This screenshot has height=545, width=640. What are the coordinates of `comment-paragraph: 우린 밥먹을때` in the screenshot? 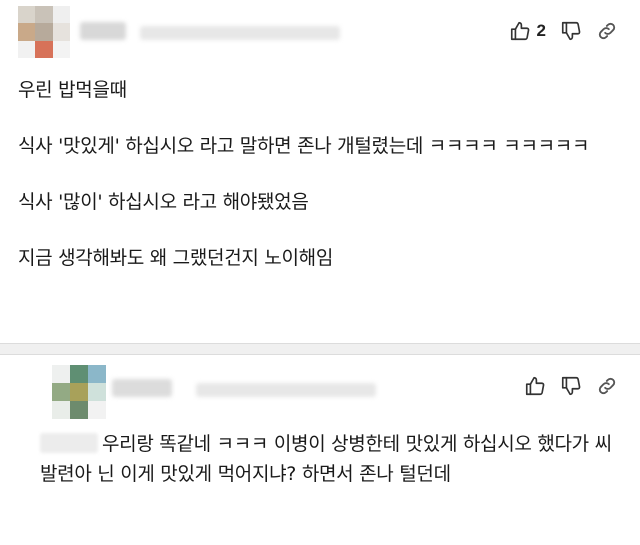 It's located at (72, 90).